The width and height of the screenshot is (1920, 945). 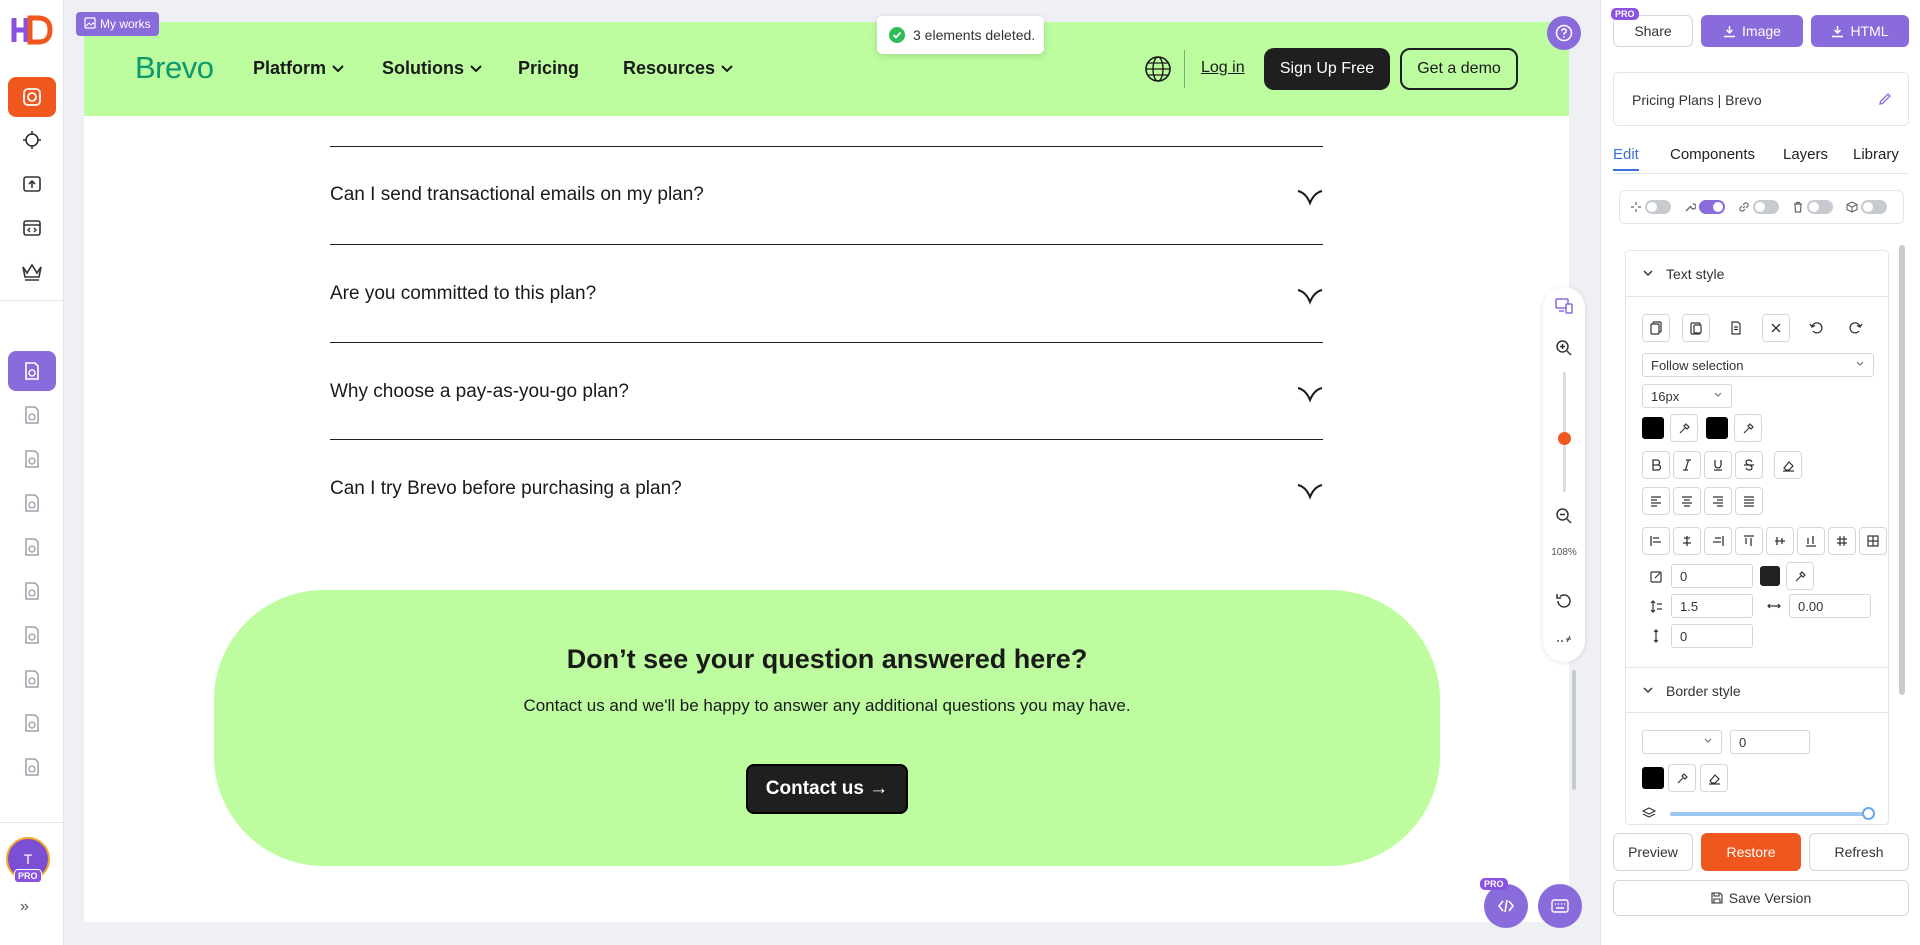 I want to click on zoom-slider-knob, so click(x=1564, y=438).